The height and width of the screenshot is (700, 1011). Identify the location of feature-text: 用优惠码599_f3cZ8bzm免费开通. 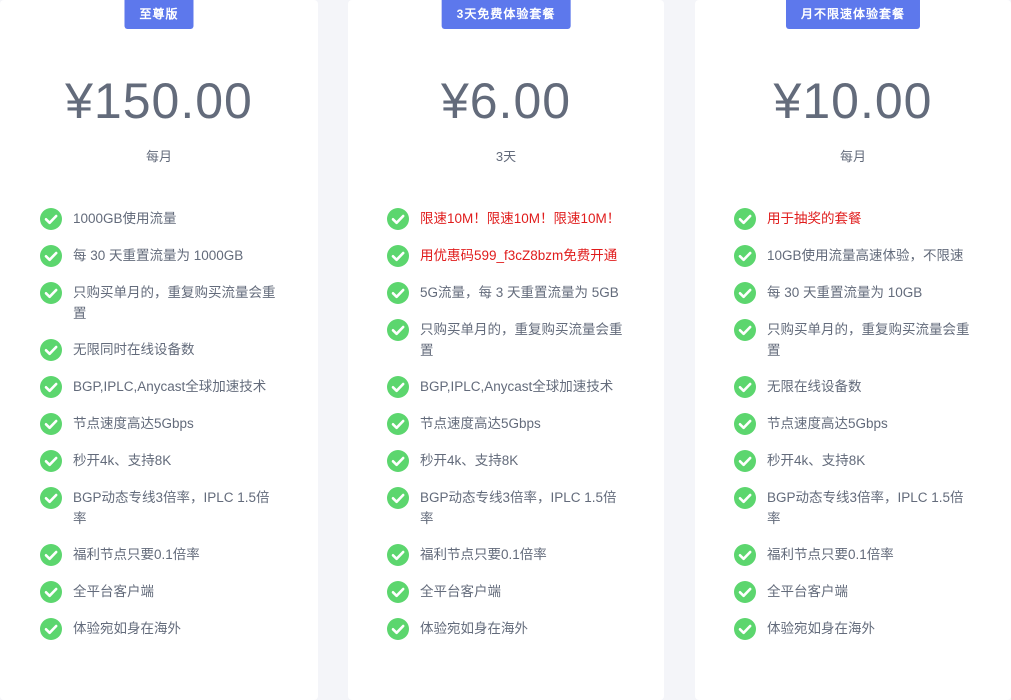
(519, 255).